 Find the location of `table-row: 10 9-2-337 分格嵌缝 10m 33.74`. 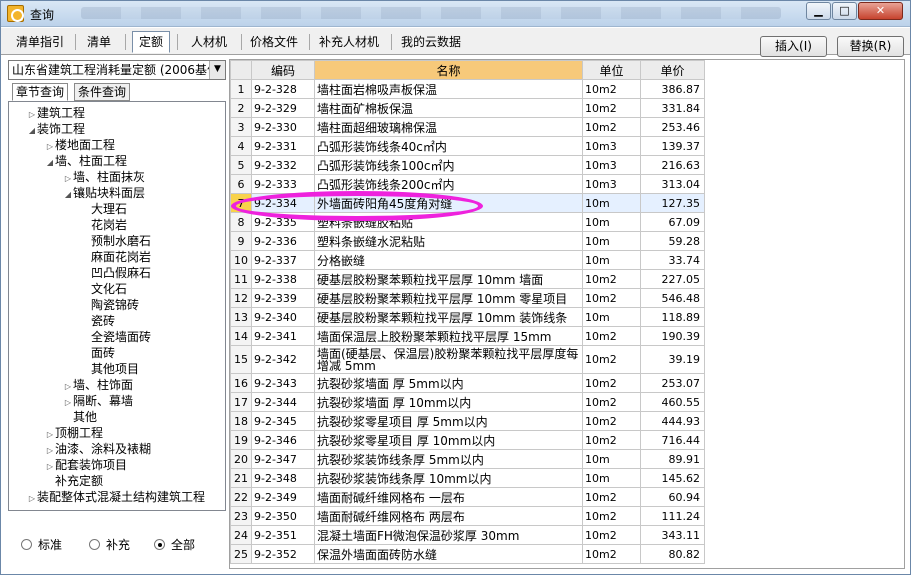

table-row: 10 9-2-337 分格嵌缝 10m 33.74 is located at coordinates (467, 260).